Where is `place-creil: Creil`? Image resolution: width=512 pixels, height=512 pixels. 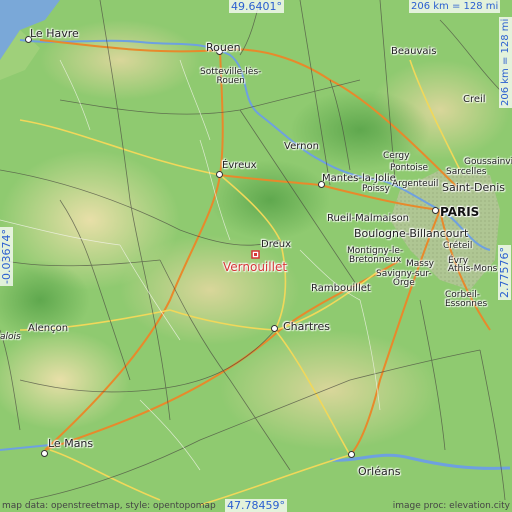 place-creil: Creil is located at coordinates (474, 99).